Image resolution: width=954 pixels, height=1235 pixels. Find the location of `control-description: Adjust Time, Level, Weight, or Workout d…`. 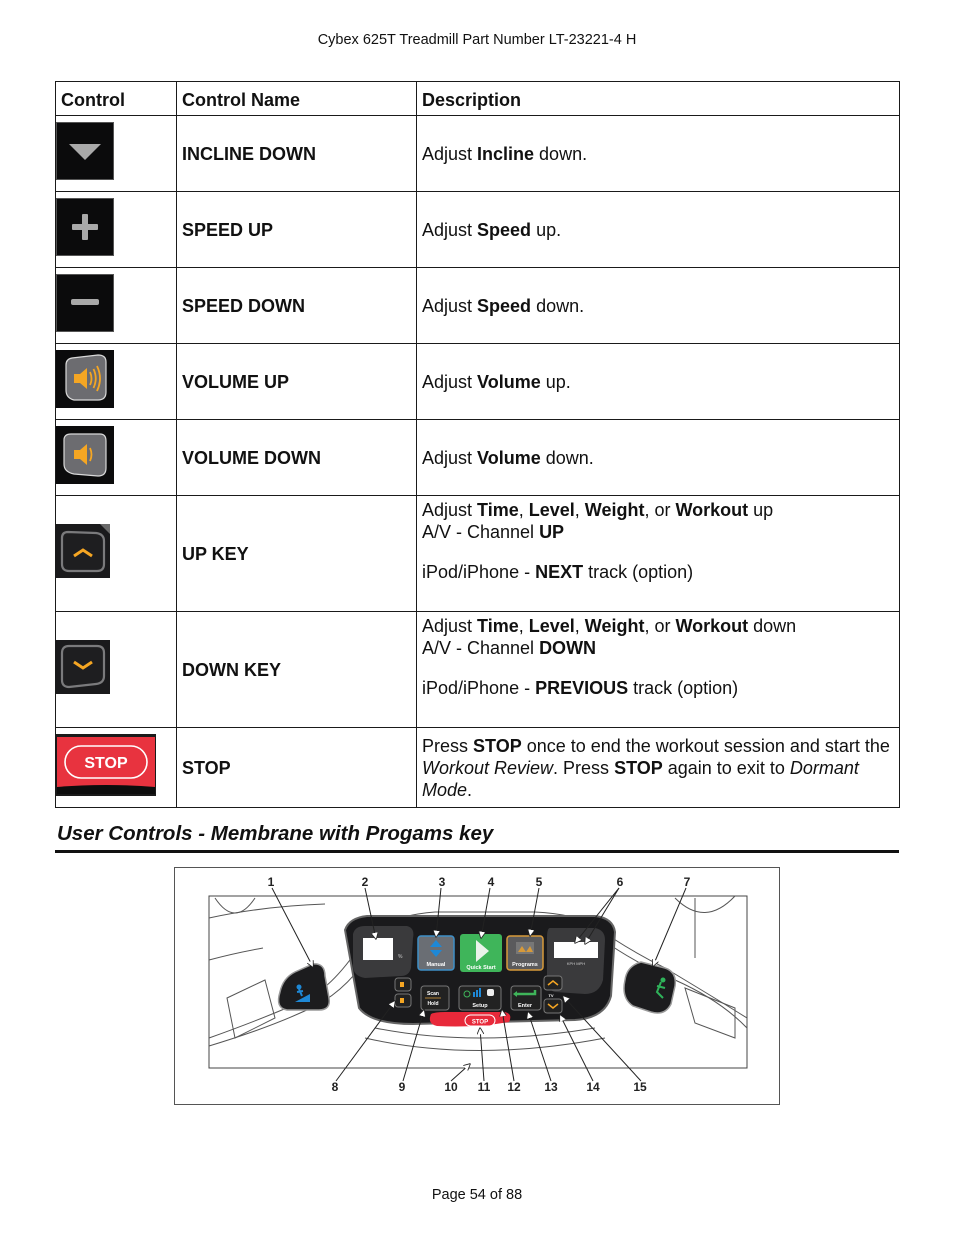

control-description: Adjust Time, Level, Weight, or Workout d… is located at coordinates (658, 669).